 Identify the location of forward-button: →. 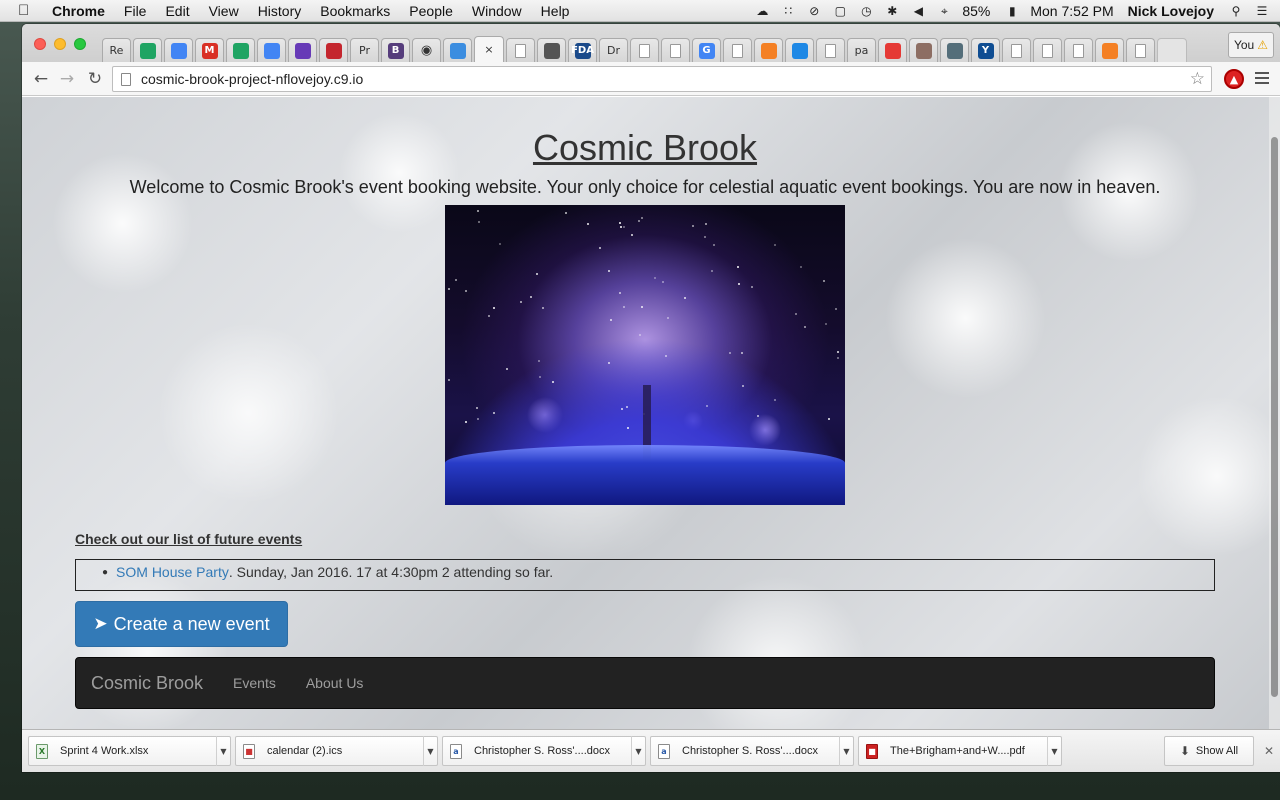
(67, 79).